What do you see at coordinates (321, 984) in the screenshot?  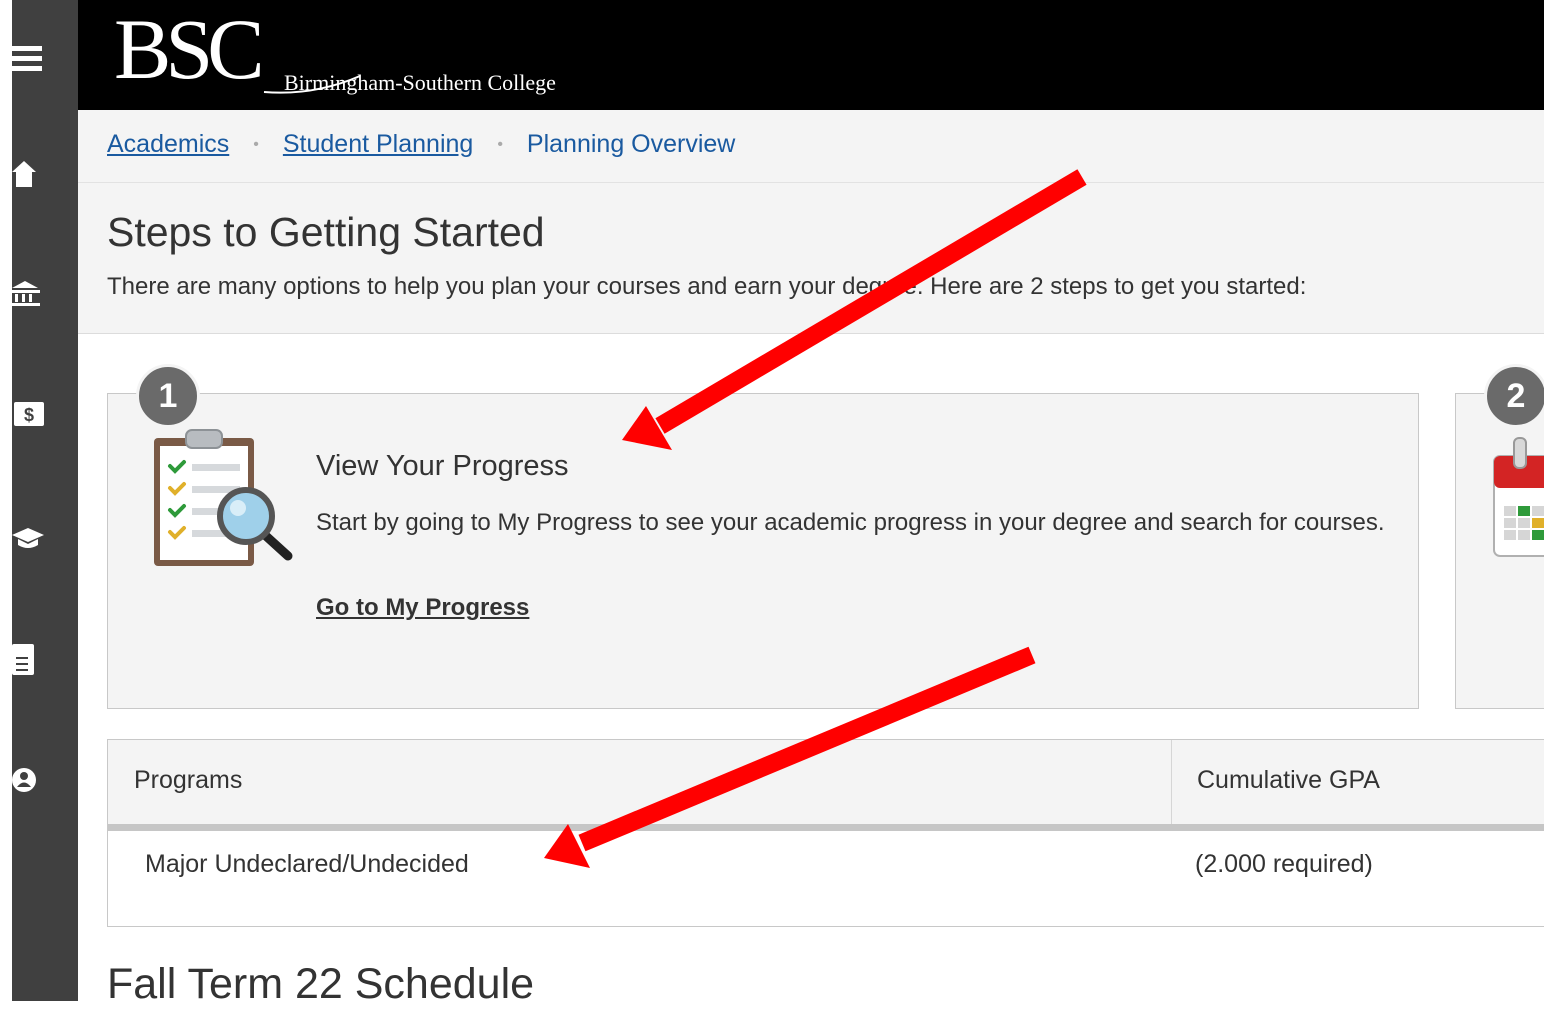 I see `schedule-title: Fall Term 22 Schedule` at bounding box center [321, 984].